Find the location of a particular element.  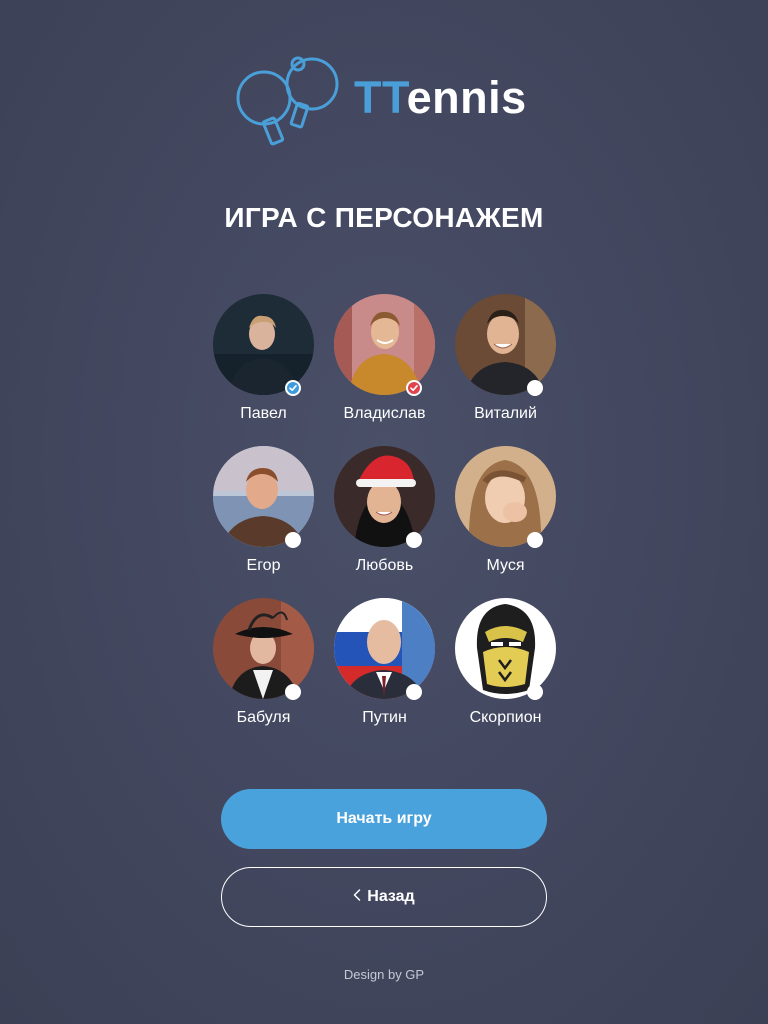

footer-credit: Design by GP is located at coordinates (384, 974).